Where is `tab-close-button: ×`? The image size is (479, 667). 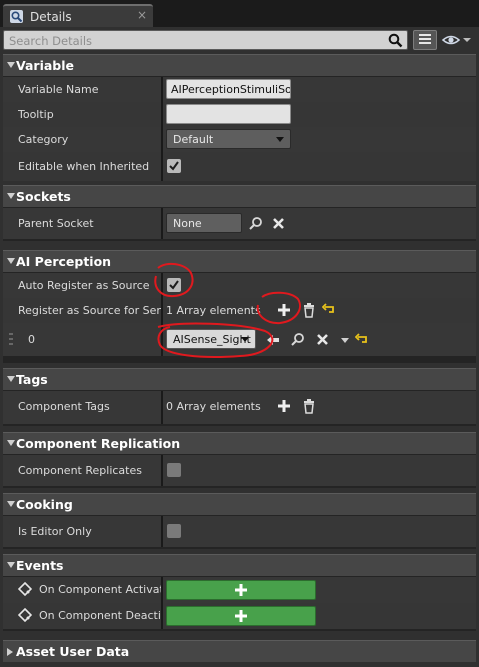 tab-close-button: × is located at coordinates (142, 15).